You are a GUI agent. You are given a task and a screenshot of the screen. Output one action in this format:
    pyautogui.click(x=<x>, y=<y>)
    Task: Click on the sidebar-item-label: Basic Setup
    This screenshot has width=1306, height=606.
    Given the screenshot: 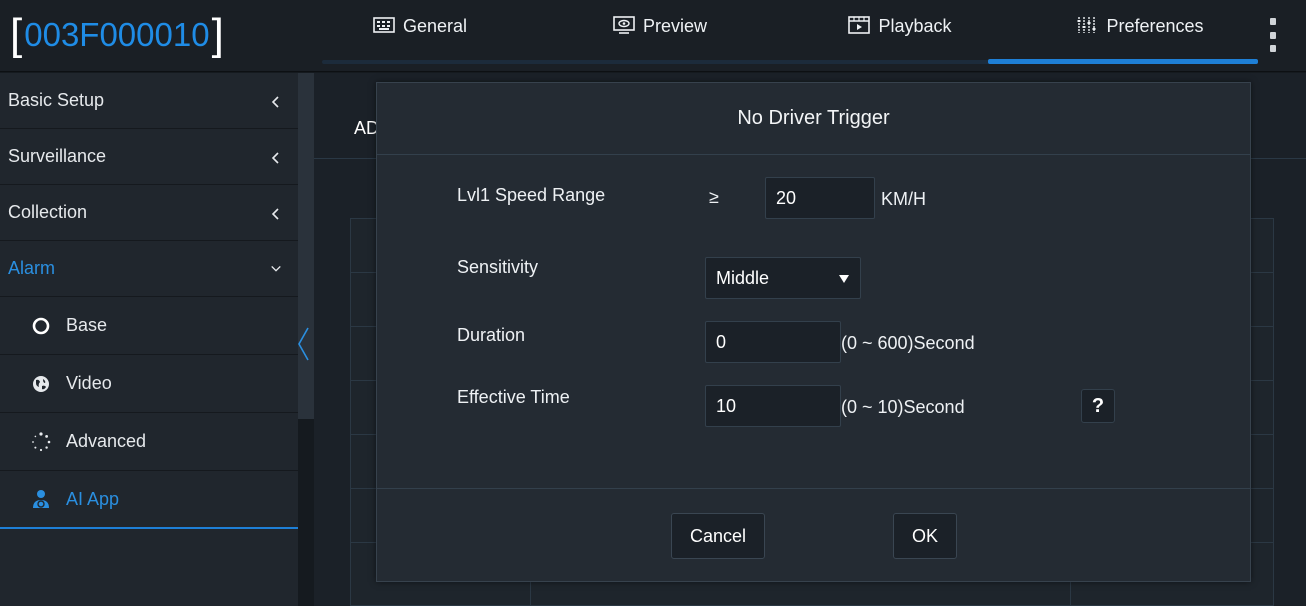 What is the action you would take?
    pyautogui.click(x=56, y=100)
    